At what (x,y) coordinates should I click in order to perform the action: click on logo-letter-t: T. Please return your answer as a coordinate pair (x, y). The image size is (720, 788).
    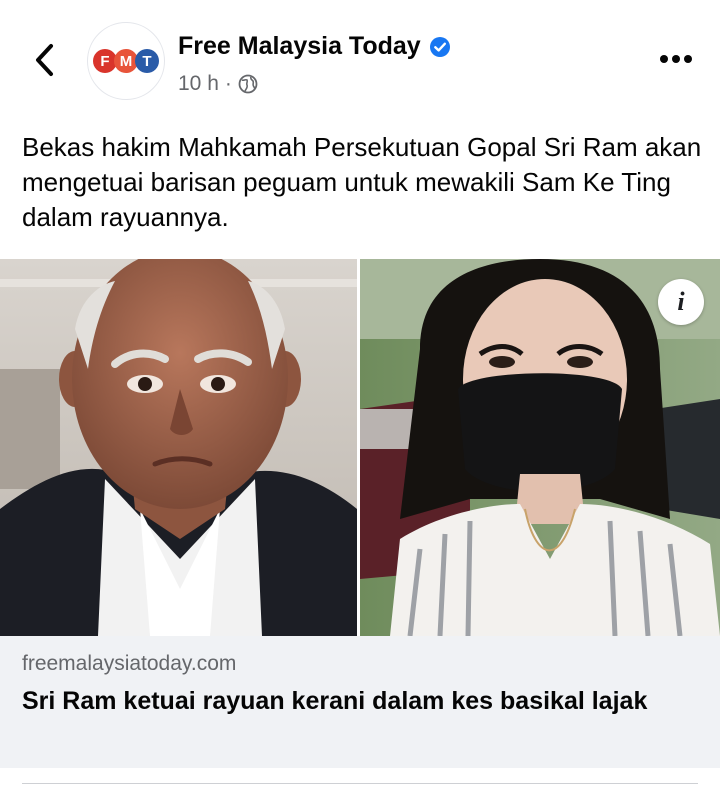
    Looking at the image, I should click on (147, 61).